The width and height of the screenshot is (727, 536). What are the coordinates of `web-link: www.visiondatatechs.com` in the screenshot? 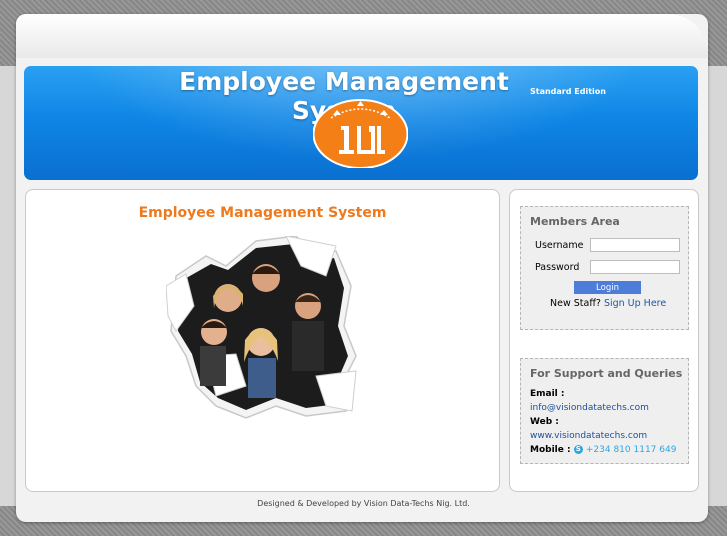 It's located at (588, 436).